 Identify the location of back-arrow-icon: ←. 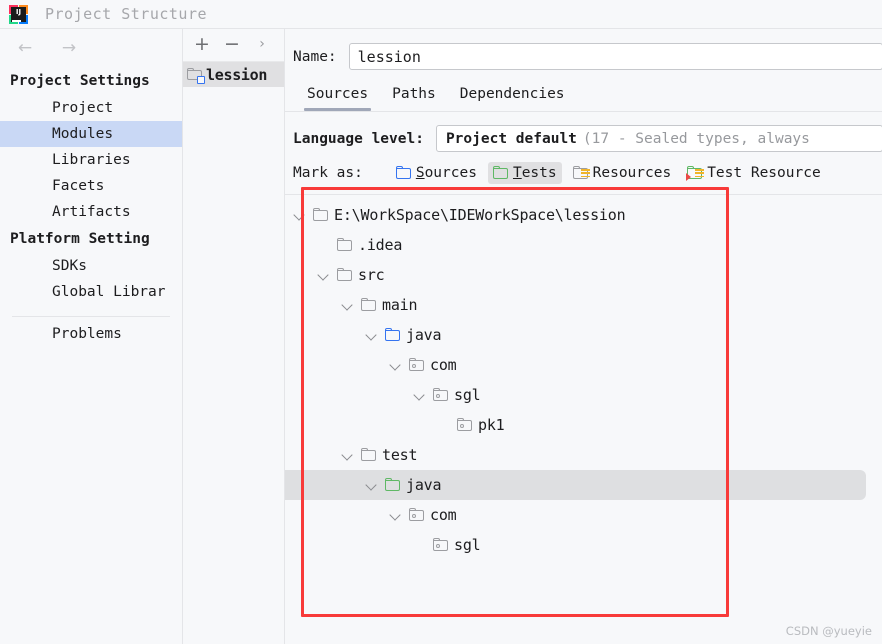
(25, 48).